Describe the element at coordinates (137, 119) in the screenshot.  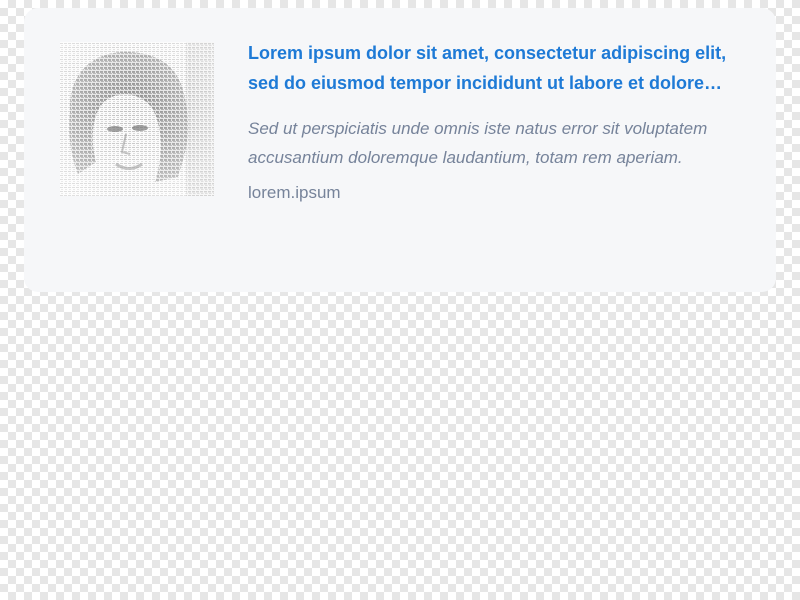
I see `preview-thumbnail` at that location.